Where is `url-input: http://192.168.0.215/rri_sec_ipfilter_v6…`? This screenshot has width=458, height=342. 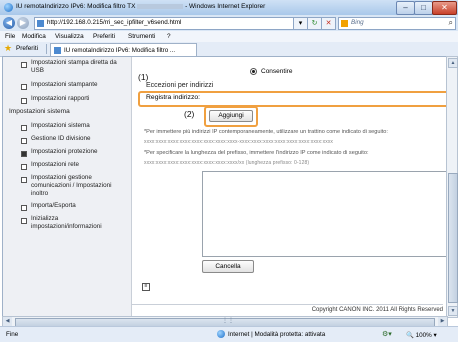 url-input: http://192.168.0.215/rri_sec_ipfilter_v6… is located at coordinates (164, 23).